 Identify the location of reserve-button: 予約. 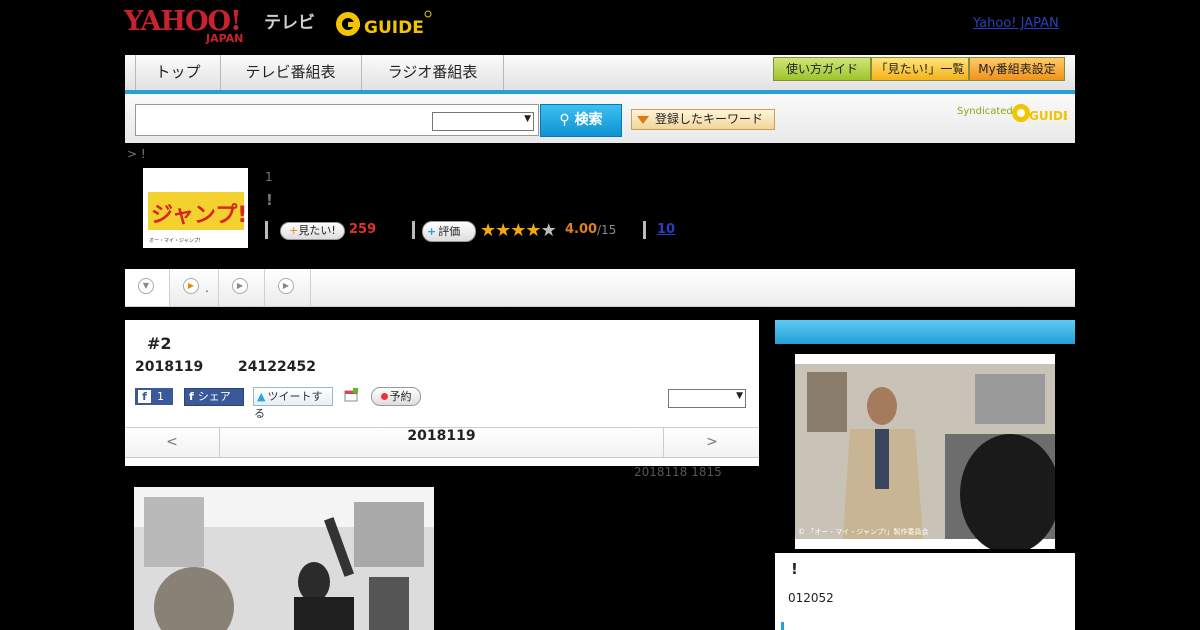
(396, 396).